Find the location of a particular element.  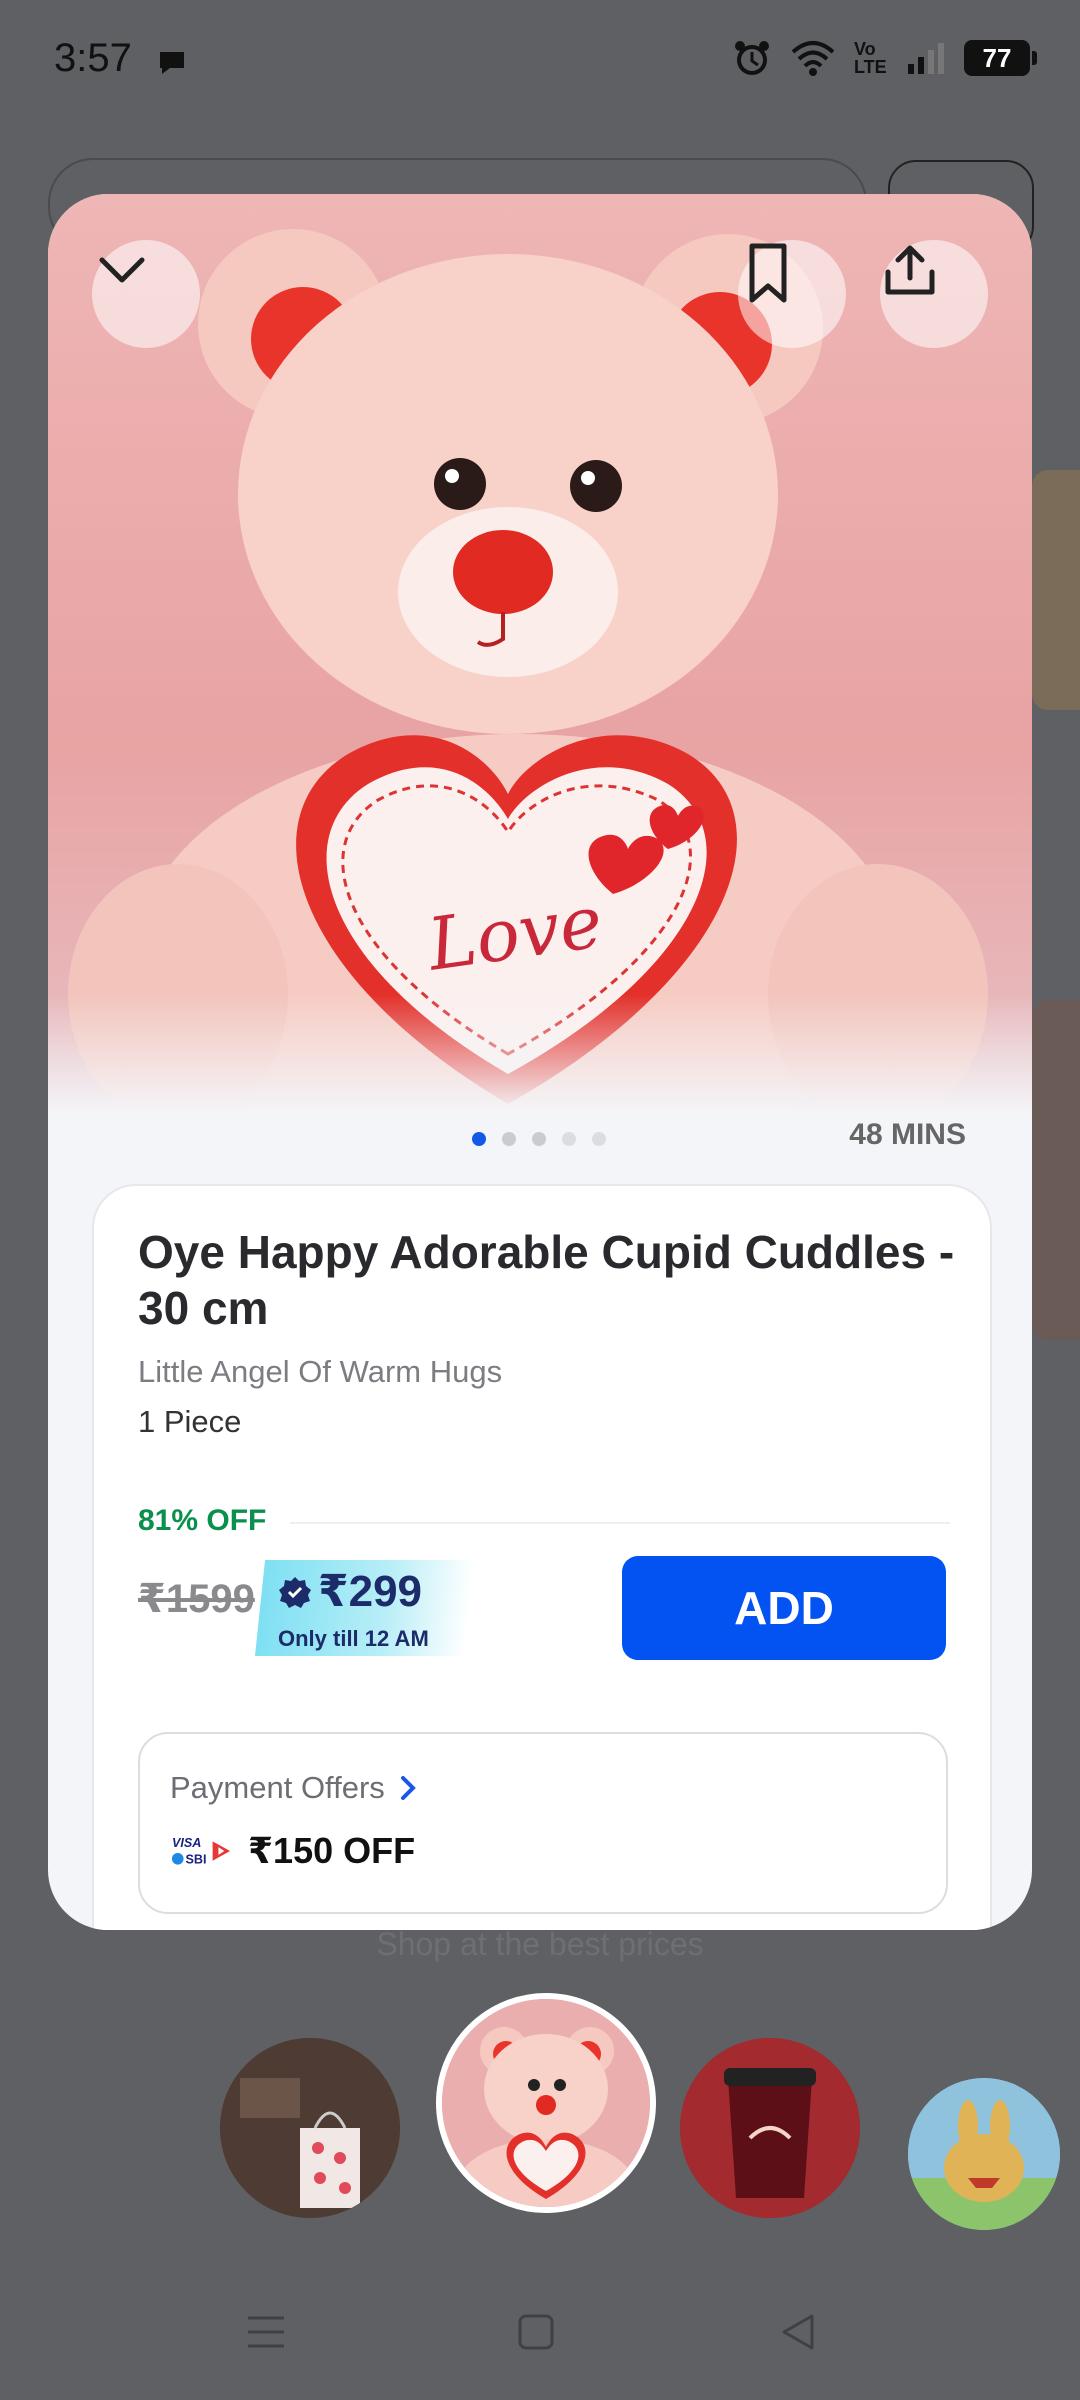

chat-notification-icon is located at coordinates (172, 63).